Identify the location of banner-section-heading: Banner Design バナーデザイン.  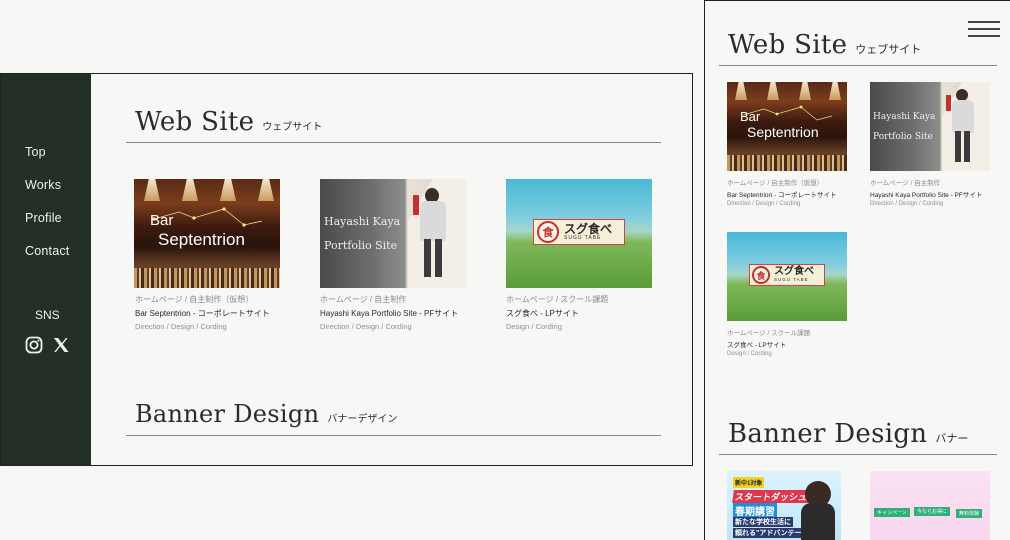
(266, 414).